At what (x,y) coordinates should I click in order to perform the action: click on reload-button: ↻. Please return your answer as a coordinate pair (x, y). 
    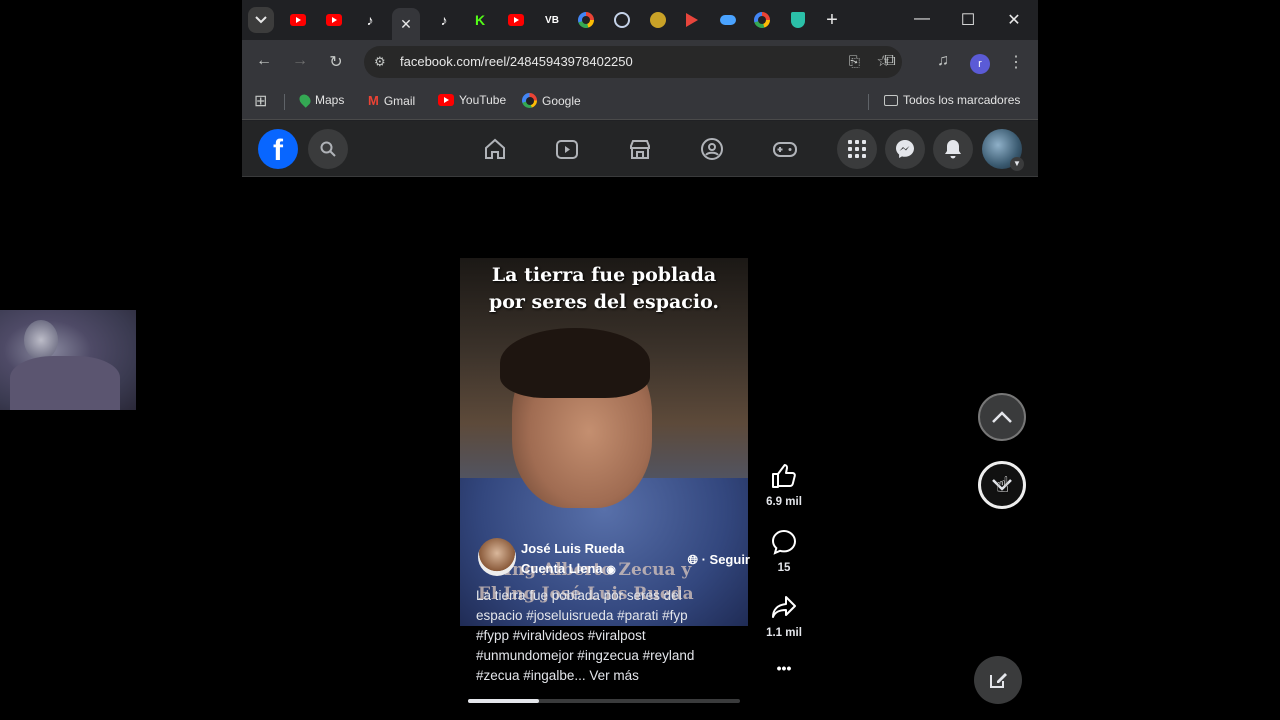
    Looking at the image, I should click on (336, 62).